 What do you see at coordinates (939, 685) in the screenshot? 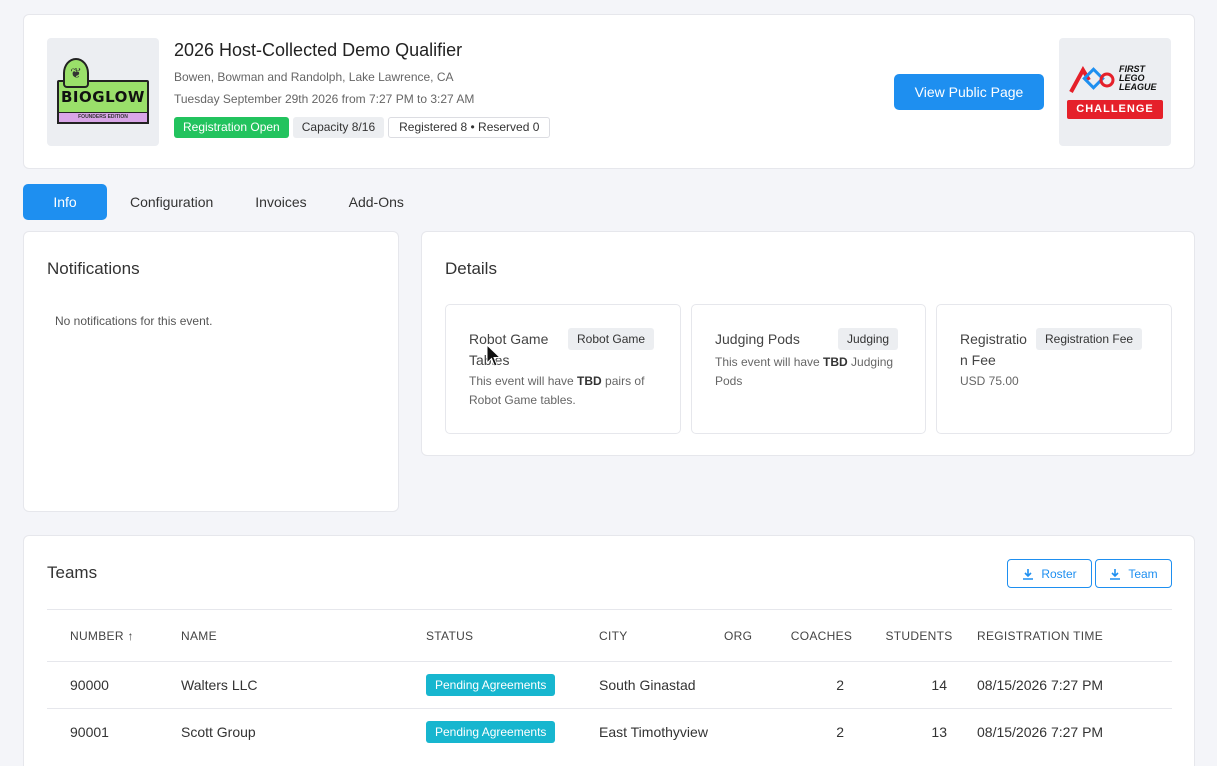
I see `team-students: 14` at bounding box center [939, 685].